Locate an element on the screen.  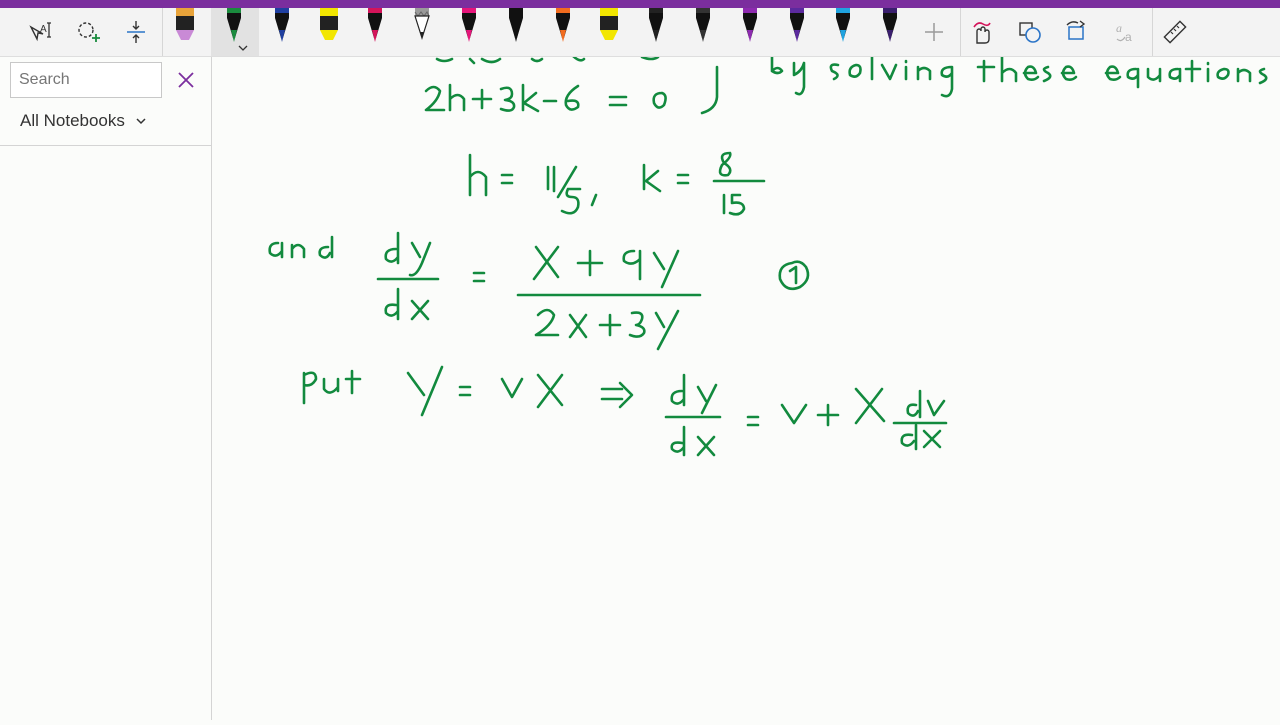
pen-15-pen is located at coordinates (843, 32).